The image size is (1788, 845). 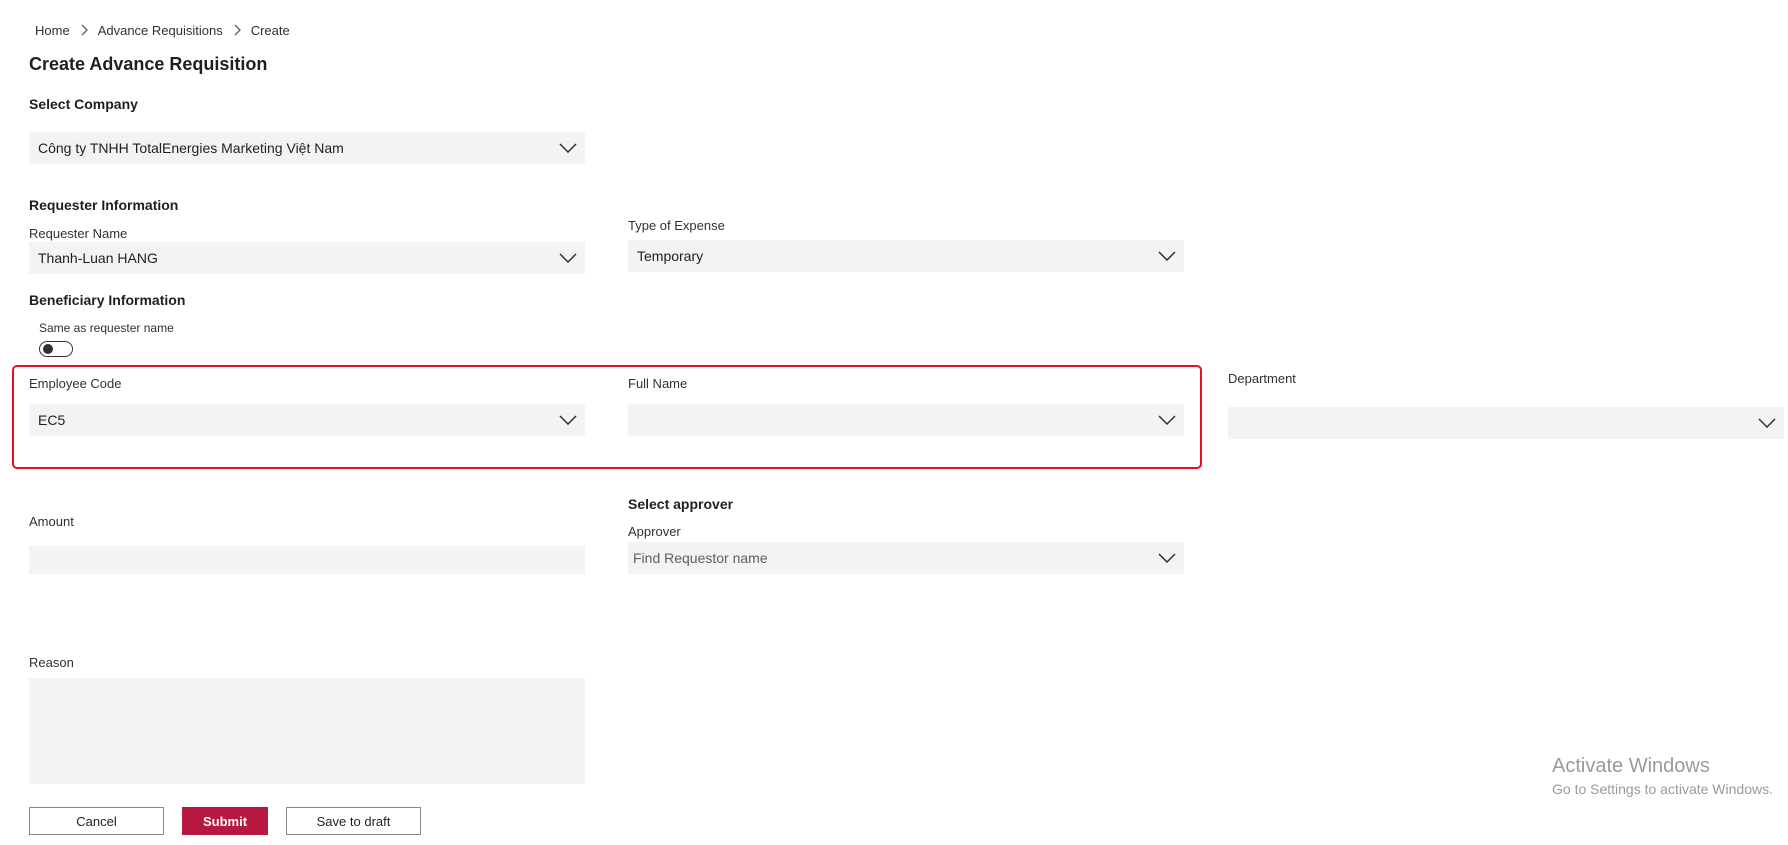 I want to click on beneficiary-information-heading: Beneficiary Information, so click(x=107, y=300).